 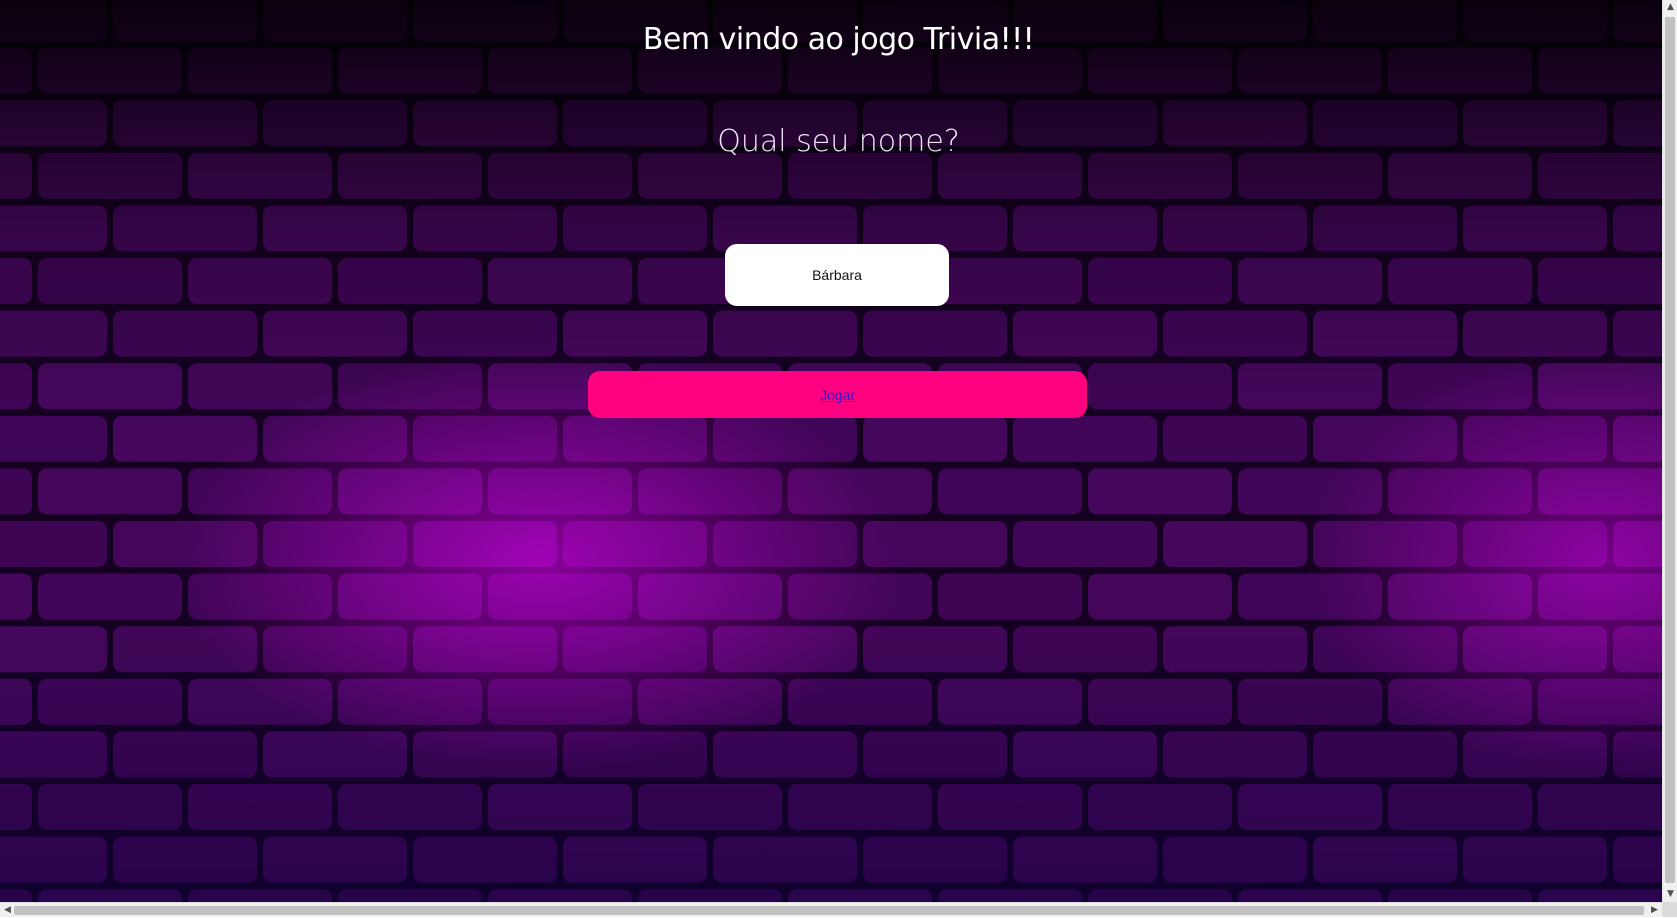 What do you see at coordinates (1654, 910) in the screenshot?
I see `scroll-right-arrow-icon: ▶` at bounding box center [1654, 910].